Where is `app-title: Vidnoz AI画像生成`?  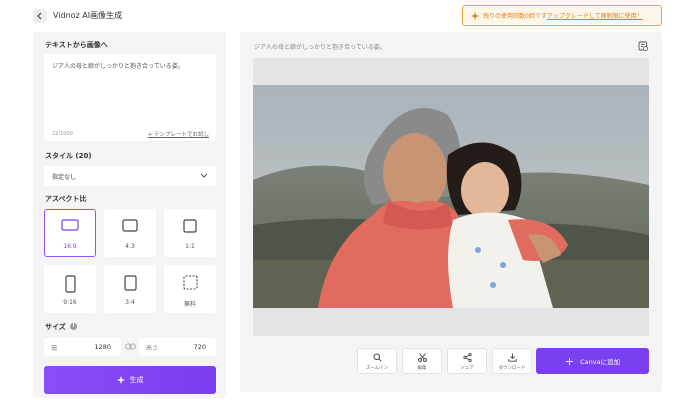
app-title: Vidnoz AI画像生成 is located at coordinates (88, 15).